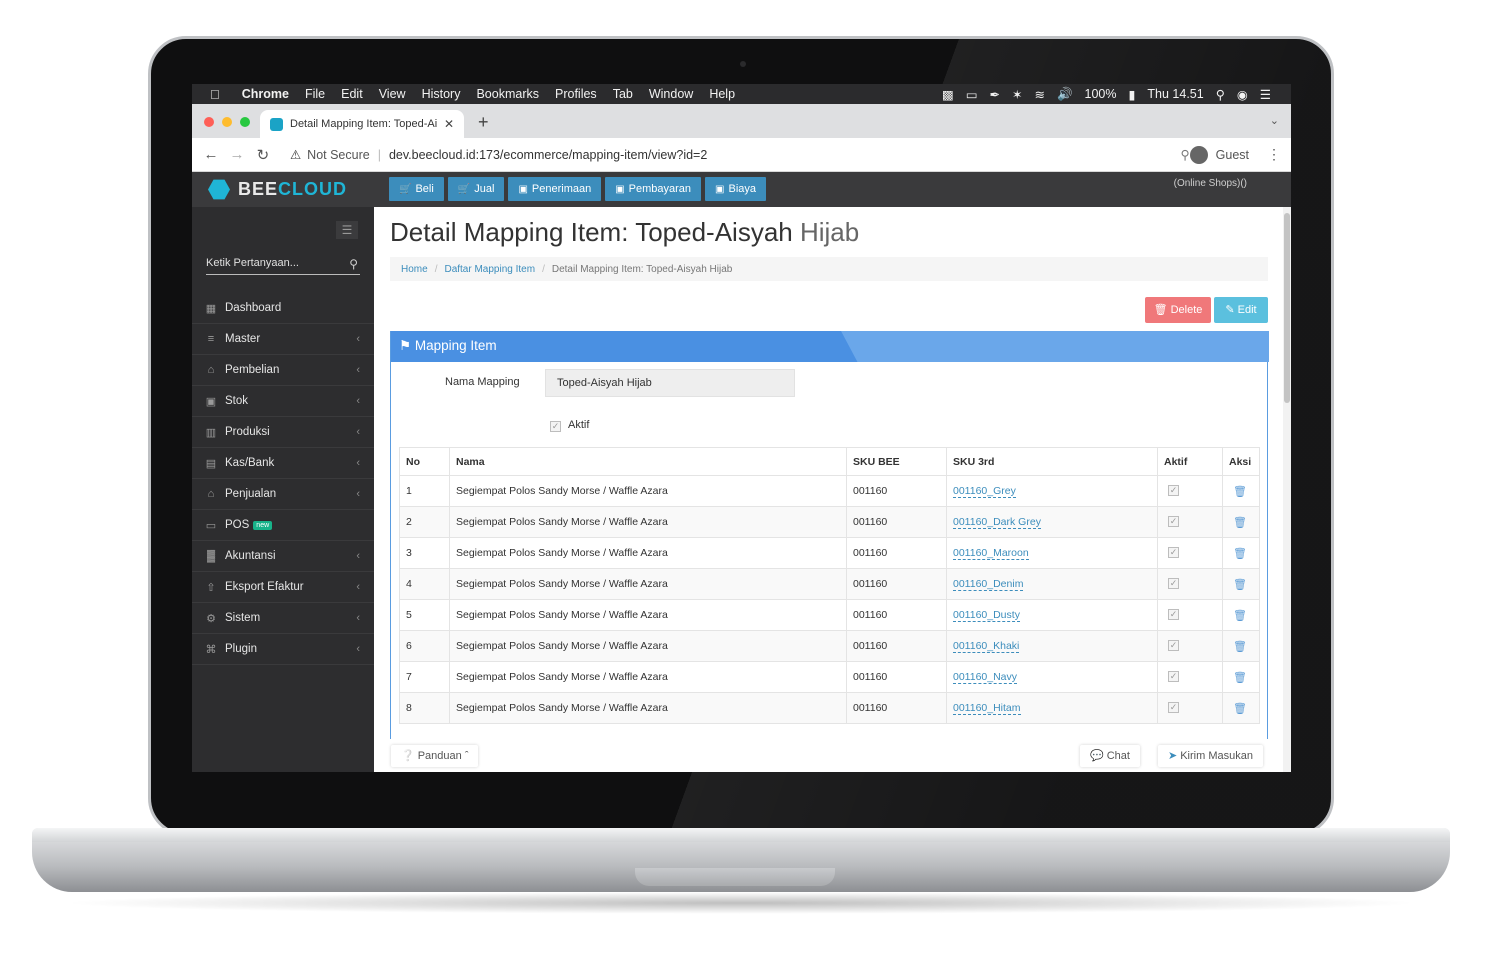 This screenshot has height=956, width=1500. What do you see at coordinates (283, 432) in the screenshot?
I see `sidebar-item-produksi: ▥ Produksi ‹` at bounding box center [283, 432].